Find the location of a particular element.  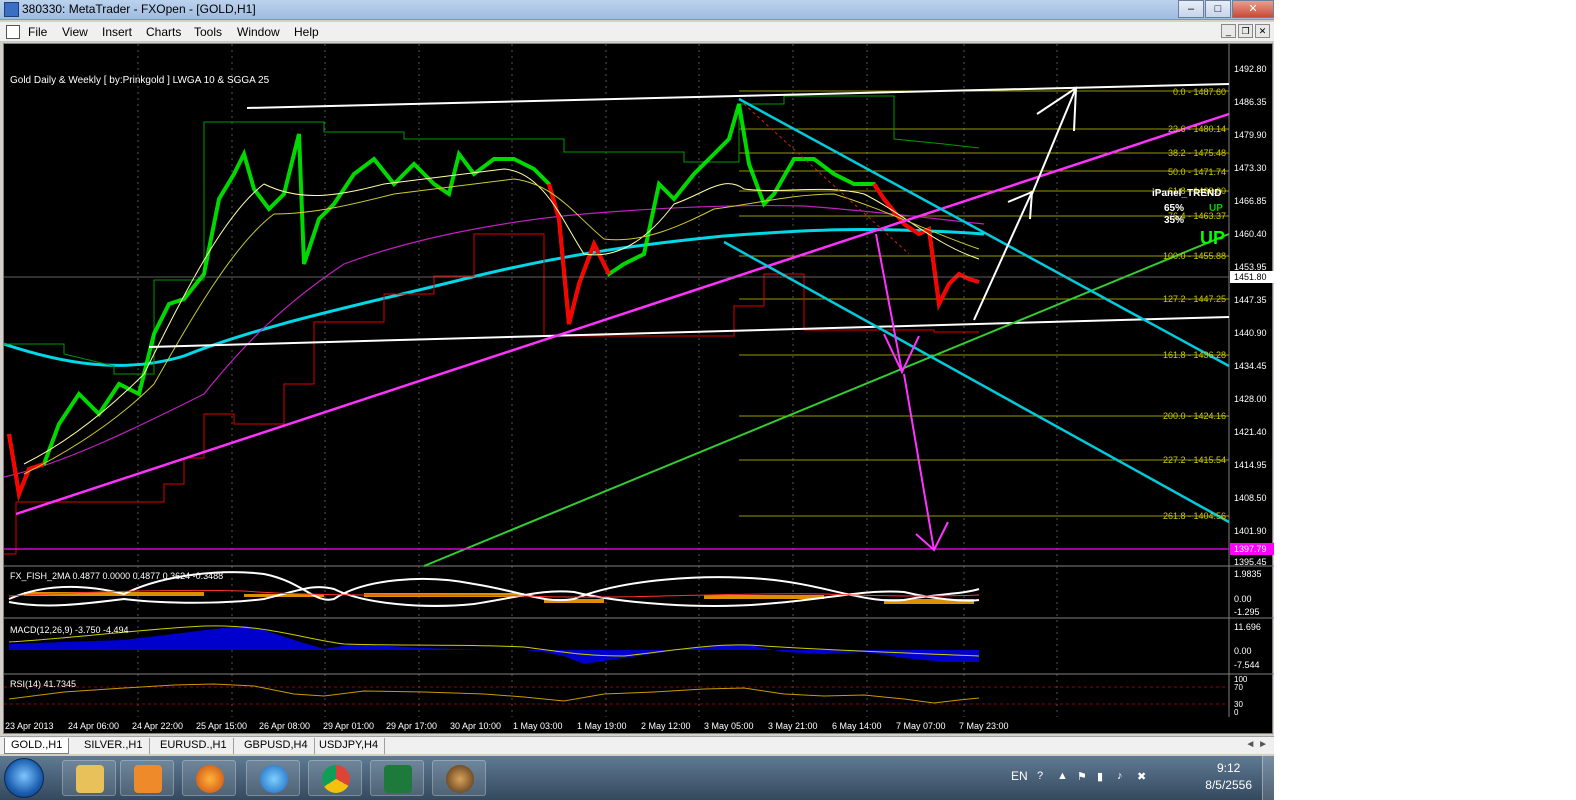

metatrader-icon is located at coordinates (460, 779).